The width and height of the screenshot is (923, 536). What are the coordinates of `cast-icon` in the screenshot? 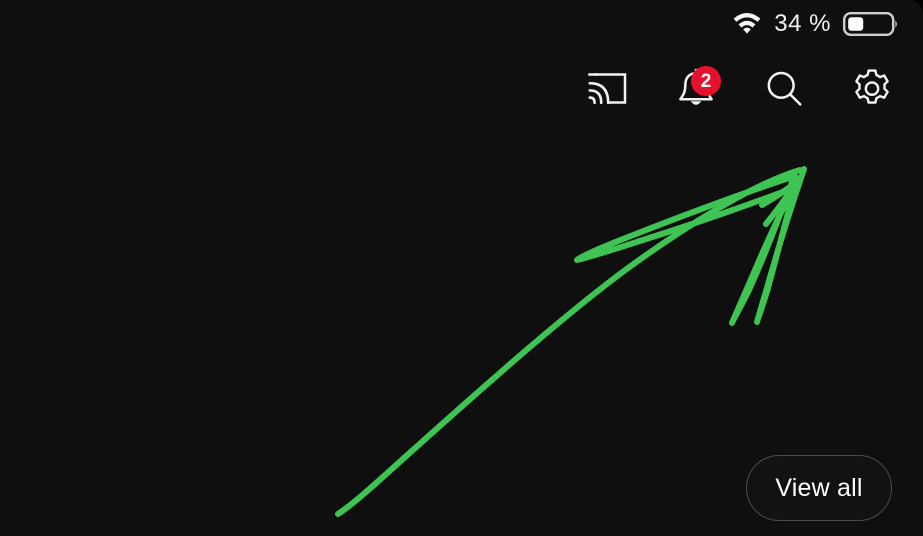 It's located at (608, 91).